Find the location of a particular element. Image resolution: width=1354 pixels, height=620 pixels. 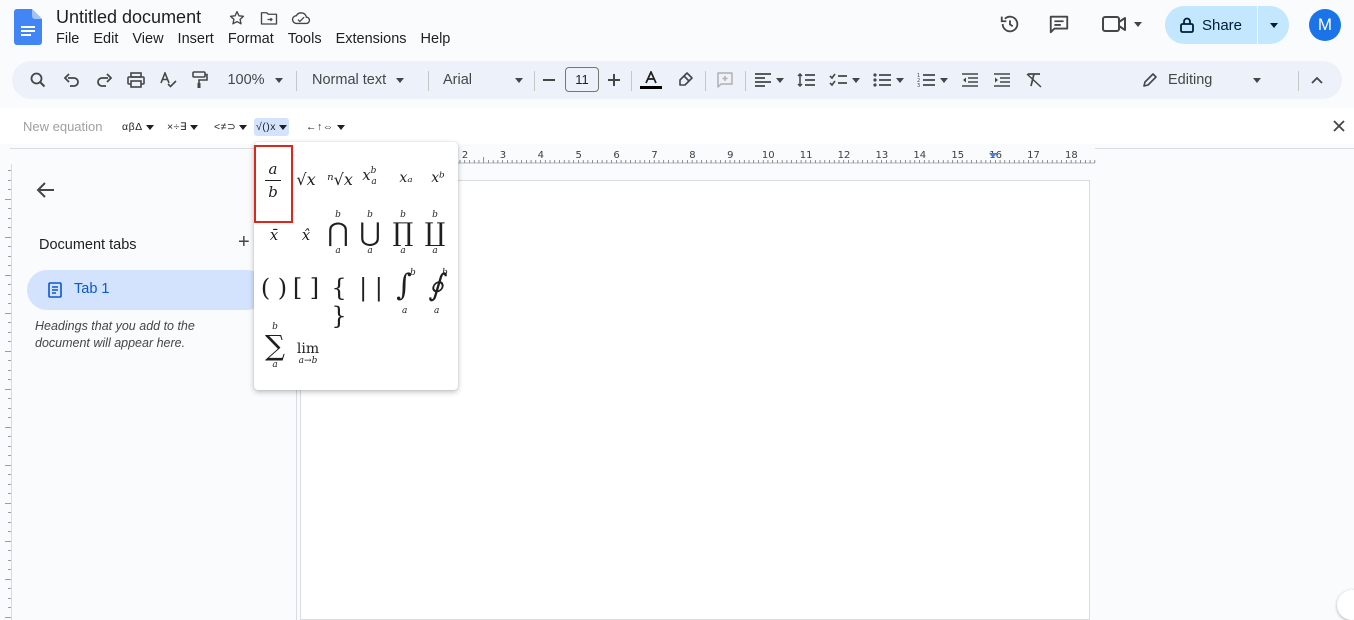

share-options-chevron-icon is located at coordinates (1273, 25).